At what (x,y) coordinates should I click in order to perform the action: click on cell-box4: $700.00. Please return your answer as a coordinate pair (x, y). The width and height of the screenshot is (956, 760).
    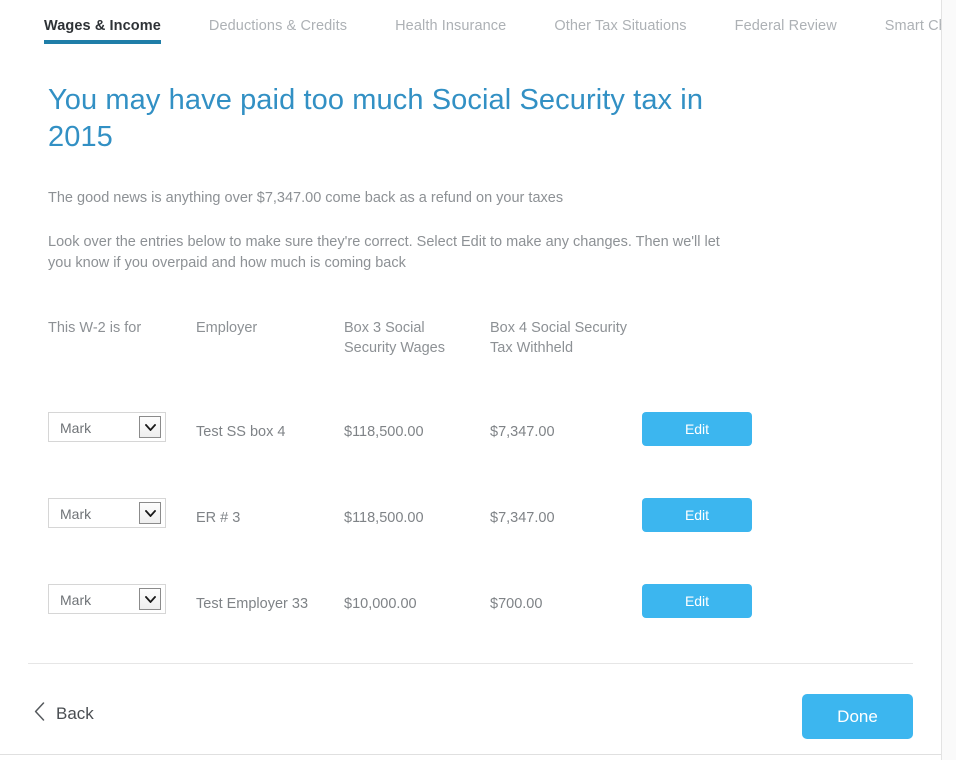
    Looking at the image, I should click on (566, 601).